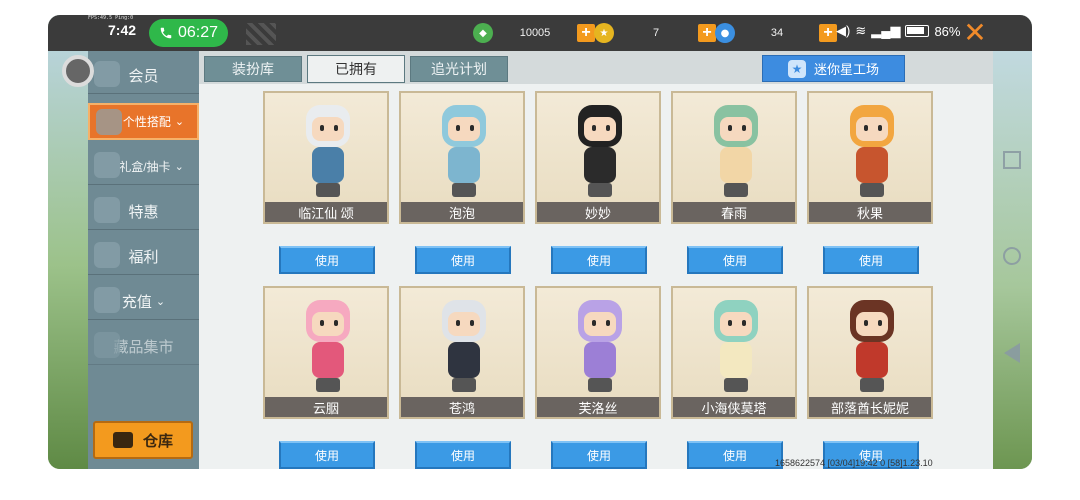  Describe the element at coordinates (107, 255) in the screenshot. I see `gift-icon` at that location.